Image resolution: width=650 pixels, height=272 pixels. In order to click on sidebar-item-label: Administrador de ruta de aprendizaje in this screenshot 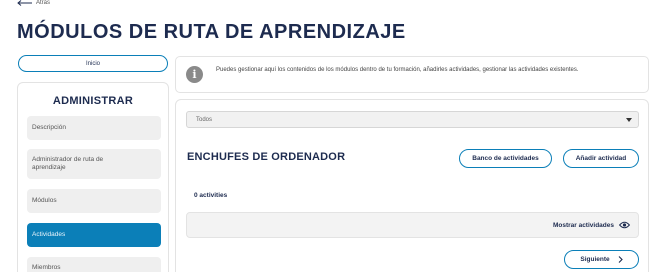, I will do `click(68, 163)`.